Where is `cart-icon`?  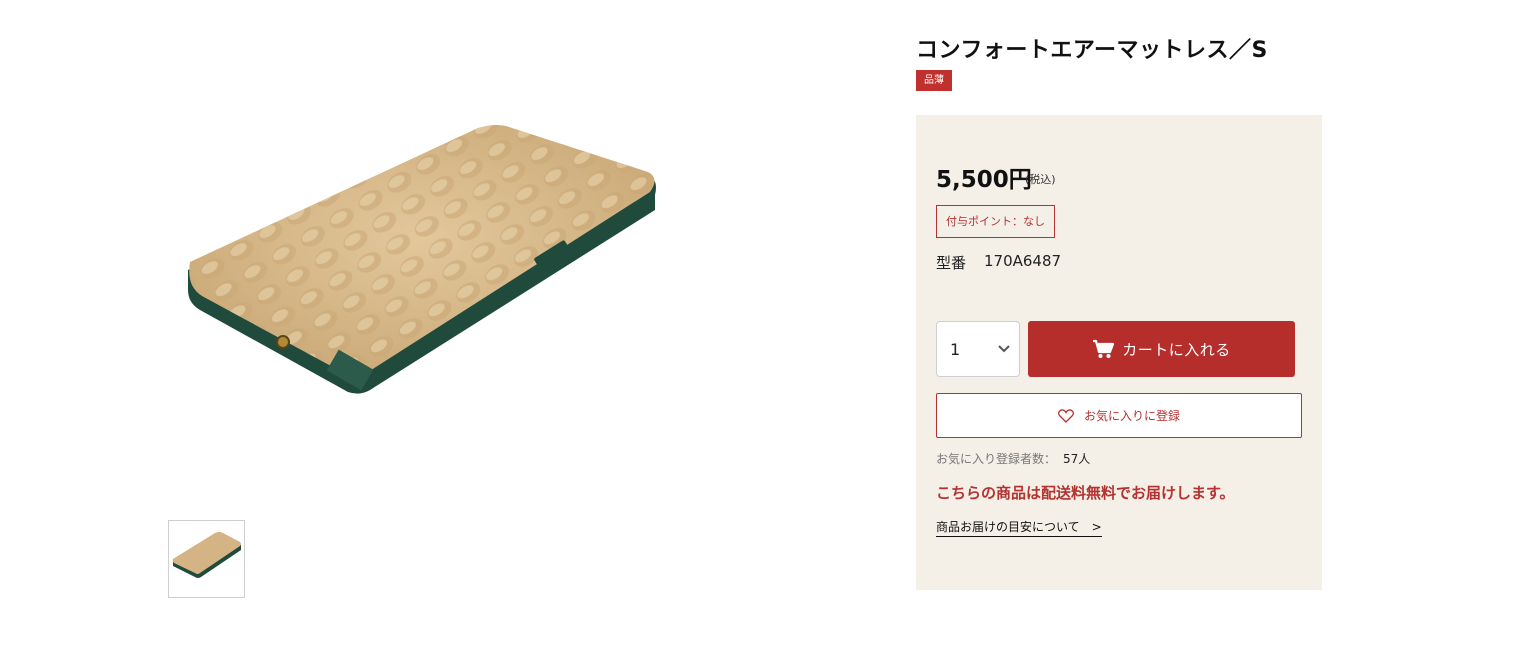
cart-icon is located at coordinates (1104, 348).